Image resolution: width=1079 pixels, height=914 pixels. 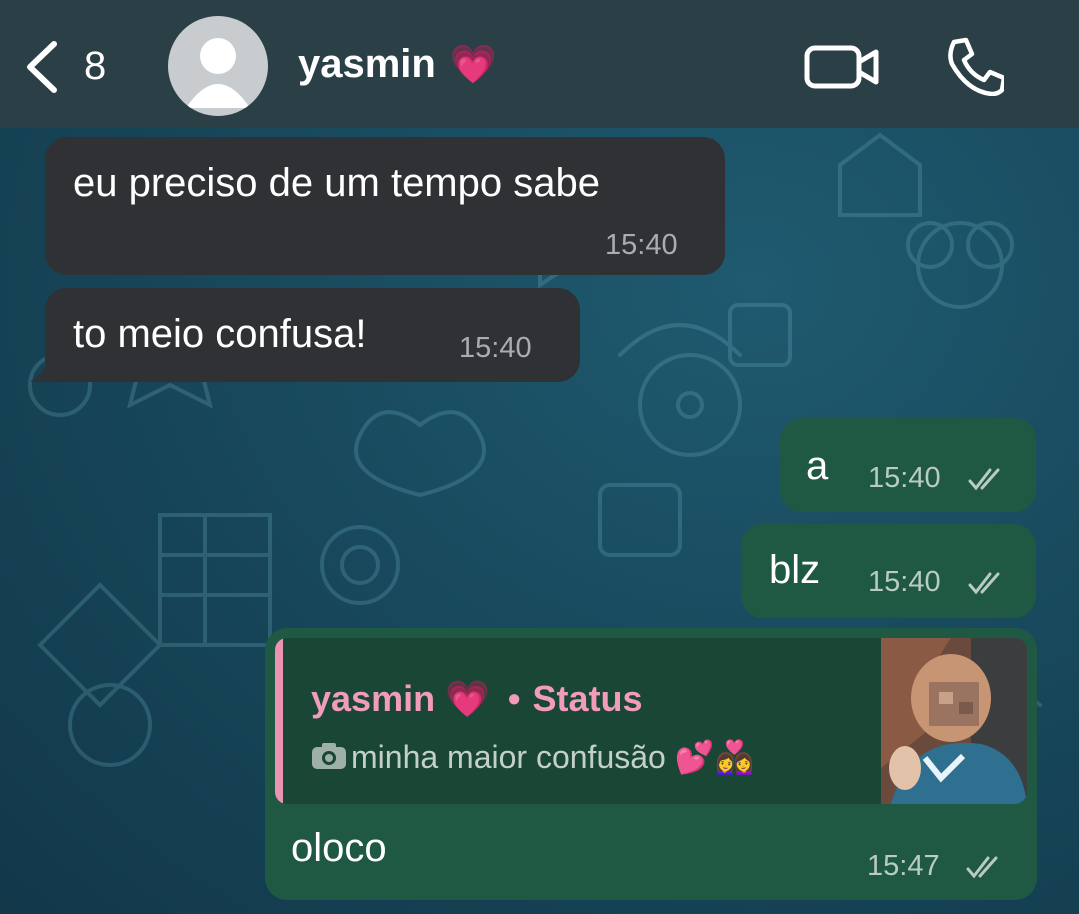 What do you see at coordinates (477, 698) in the screenshot?
I see `quoted-status-author: yasmin 💗 • Status` at bounding box center [477, 698].